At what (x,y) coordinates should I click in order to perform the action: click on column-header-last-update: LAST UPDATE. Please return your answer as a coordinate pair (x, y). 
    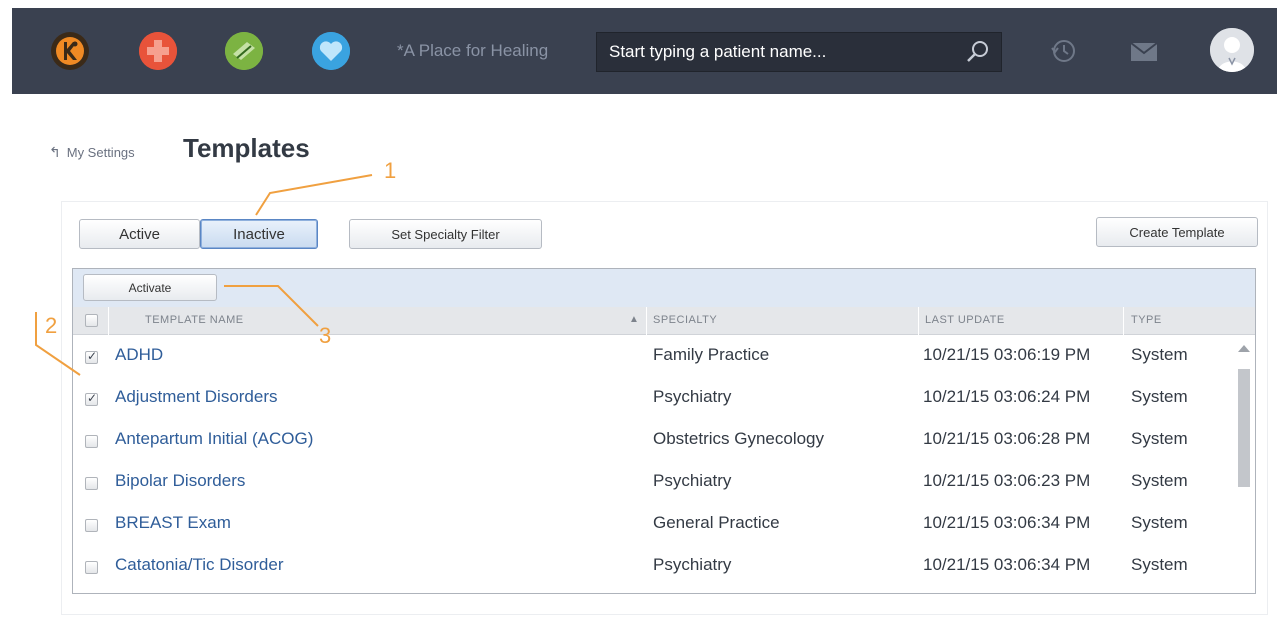
    Looking at the image, I should click on (965, 320).